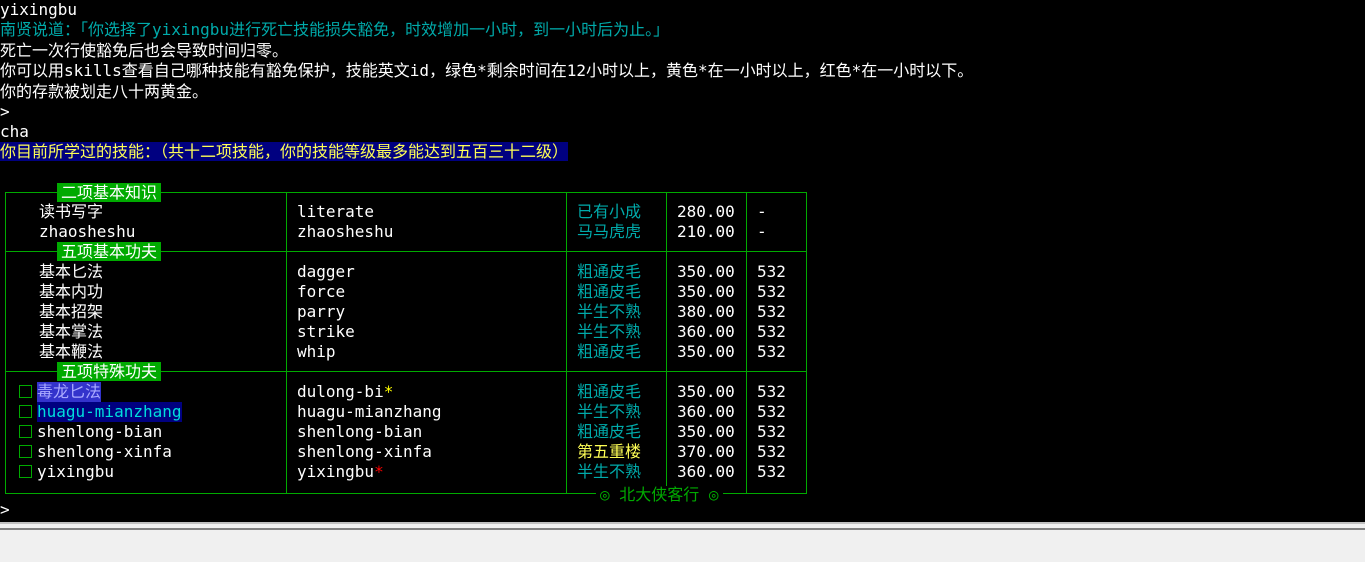  What do you see at coordinates (364, 451) in the screenshot?
I see `skill-id: shenlong-xinfa` at bounding box center [364, 451].